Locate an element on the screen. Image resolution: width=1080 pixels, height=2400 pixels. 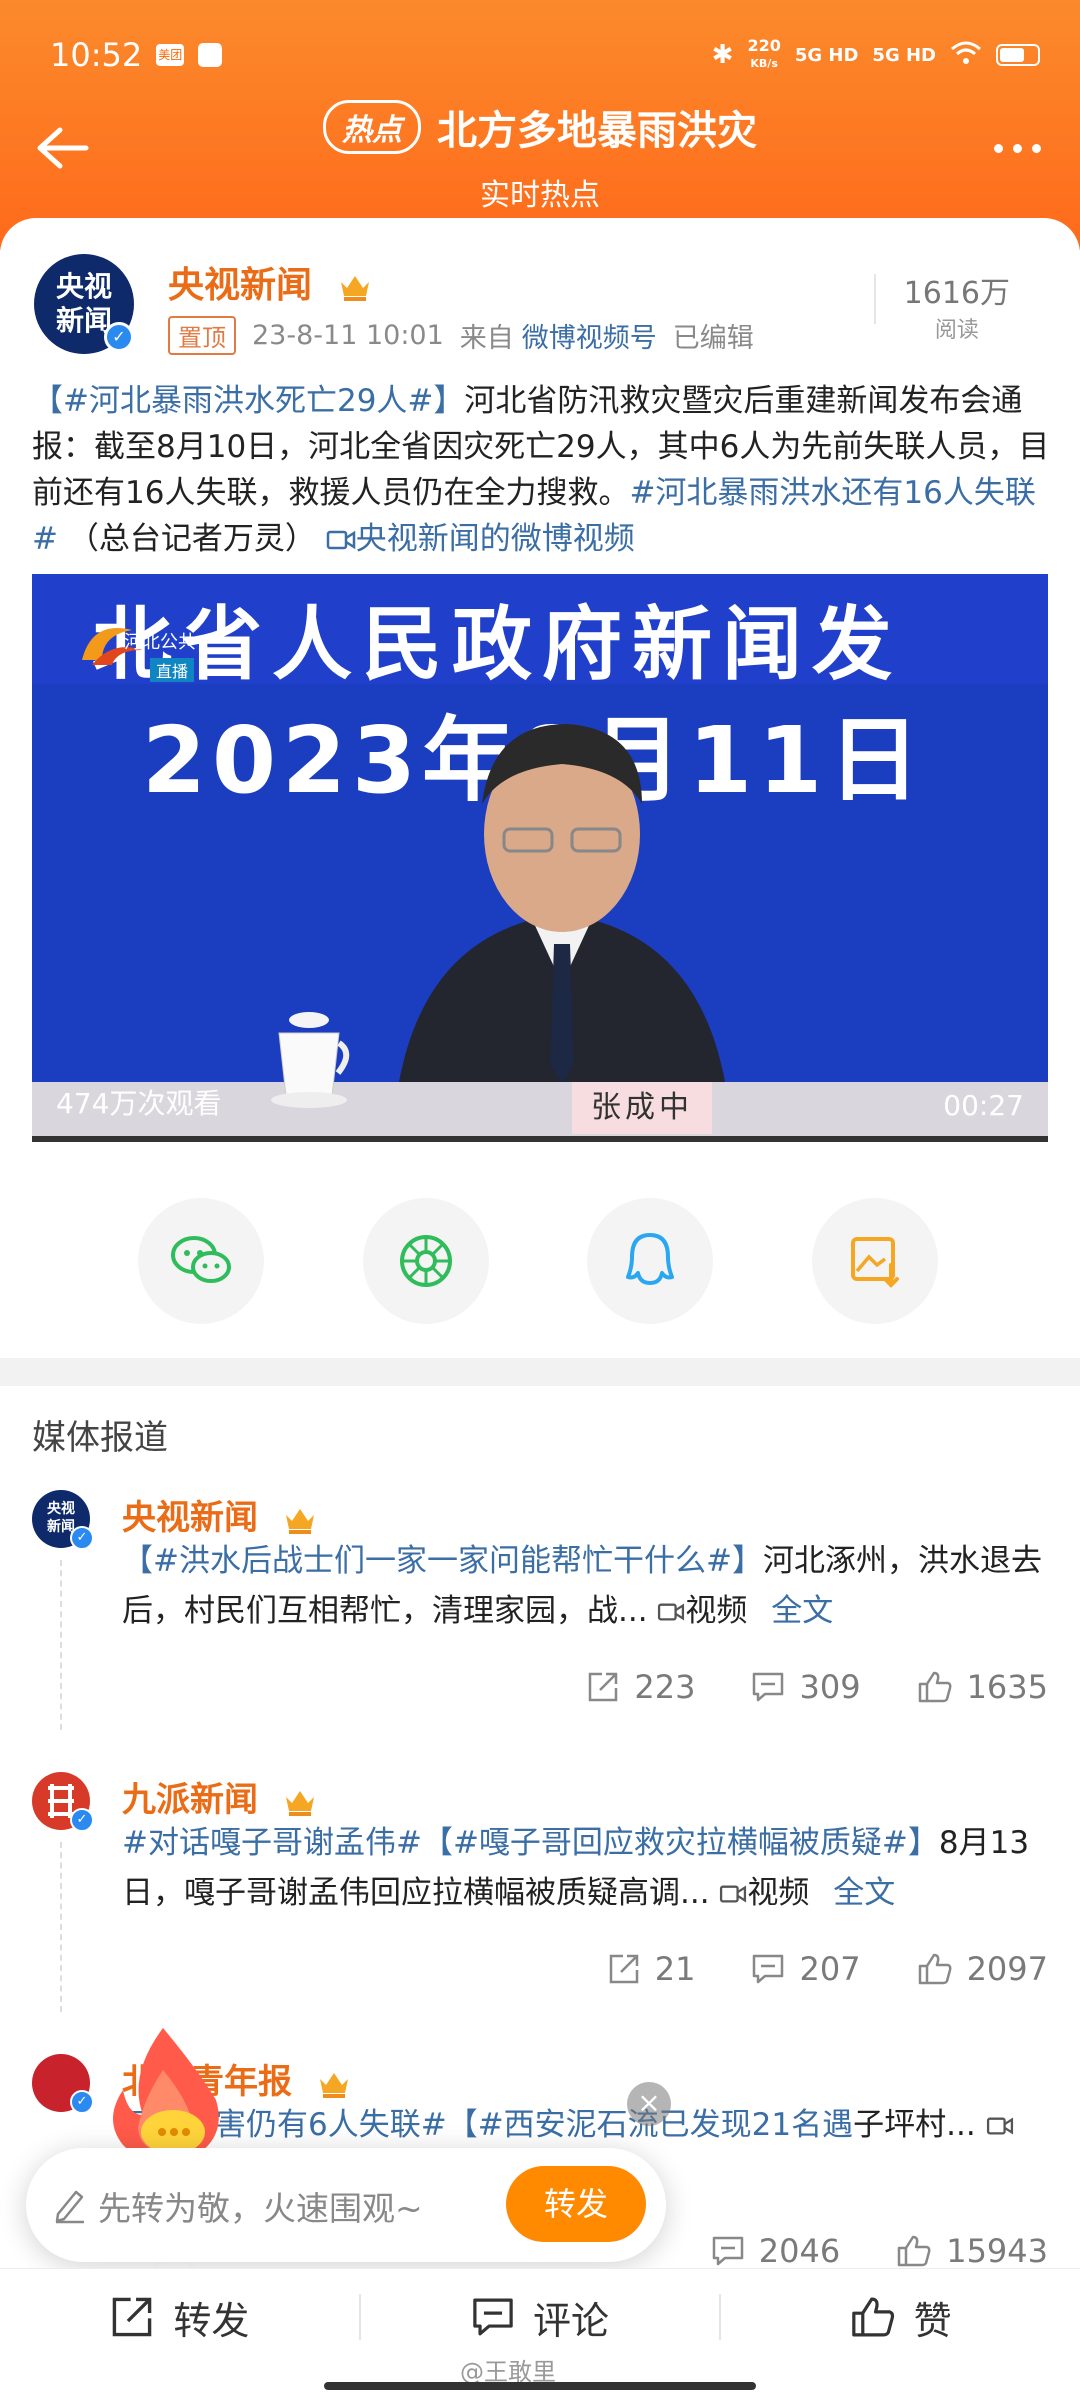
media-section-title: 媒体报道 is located at coordinates (100, 1438).